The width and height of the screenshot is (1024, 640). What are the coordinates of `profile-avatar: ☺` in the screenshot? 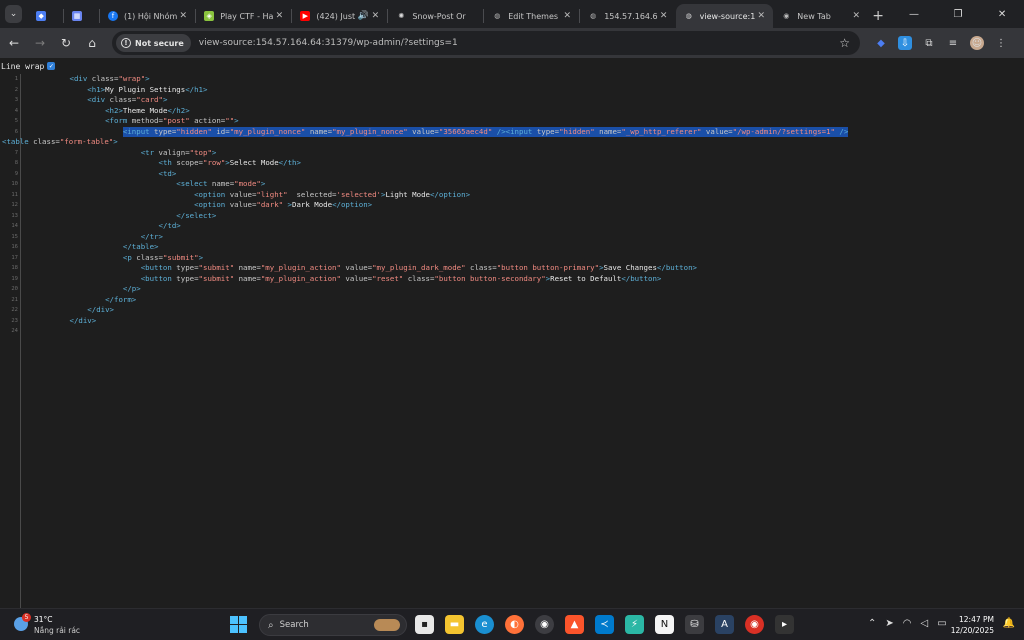 It's located at (977, 43).